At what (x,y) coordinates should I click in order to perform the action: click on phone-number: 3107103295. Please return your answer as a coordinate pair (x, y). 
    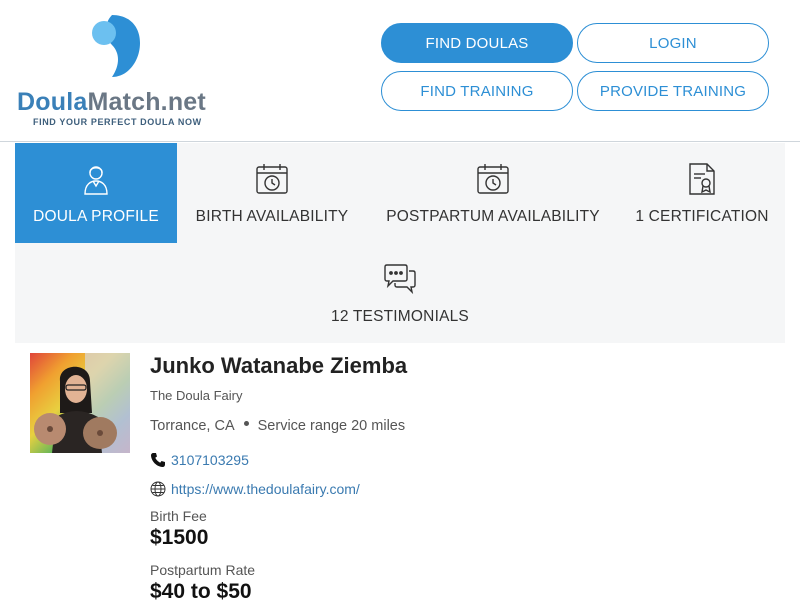
    Looking at the image, I should click on (210, 460).